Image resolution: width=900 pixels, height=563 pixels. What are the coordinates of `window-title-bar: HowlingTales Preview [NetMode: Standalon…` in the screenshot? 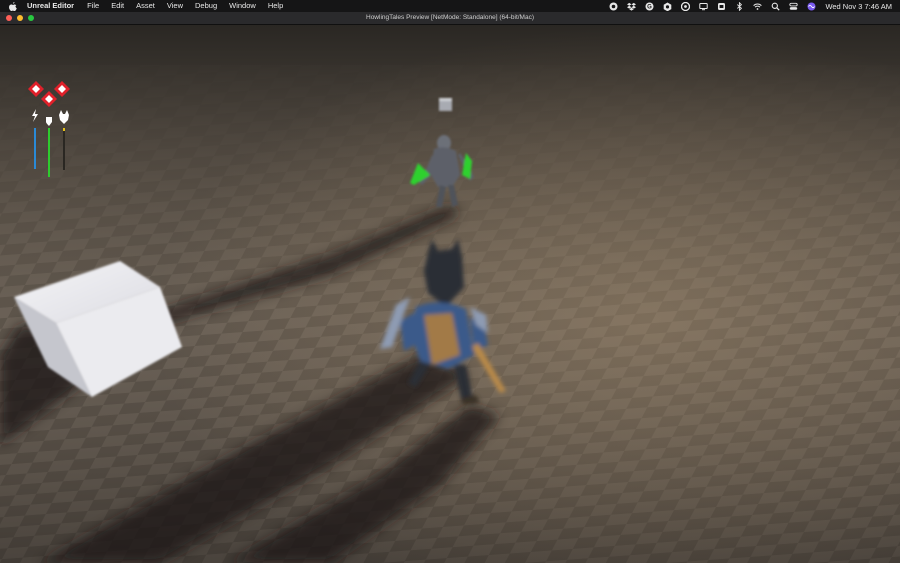 It's located at (450, 18).